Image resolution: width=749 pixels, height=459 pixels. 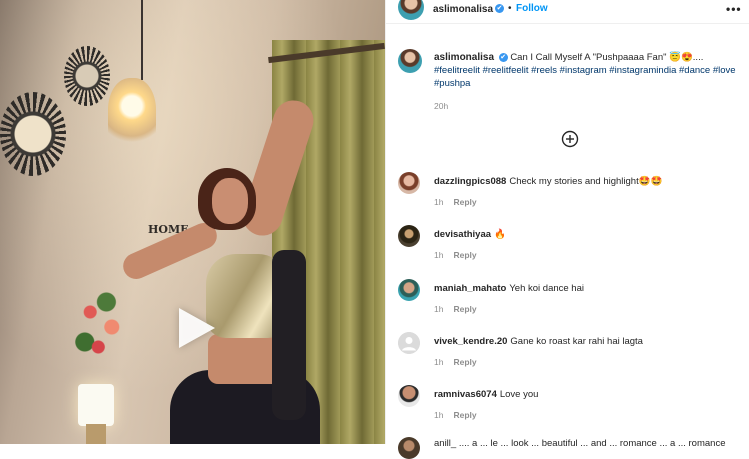 What do you see at coordinates (470, 341) in the screenshot?
I see `commenter-username: vivek_kendre.20` at bounding box center [470, 341].